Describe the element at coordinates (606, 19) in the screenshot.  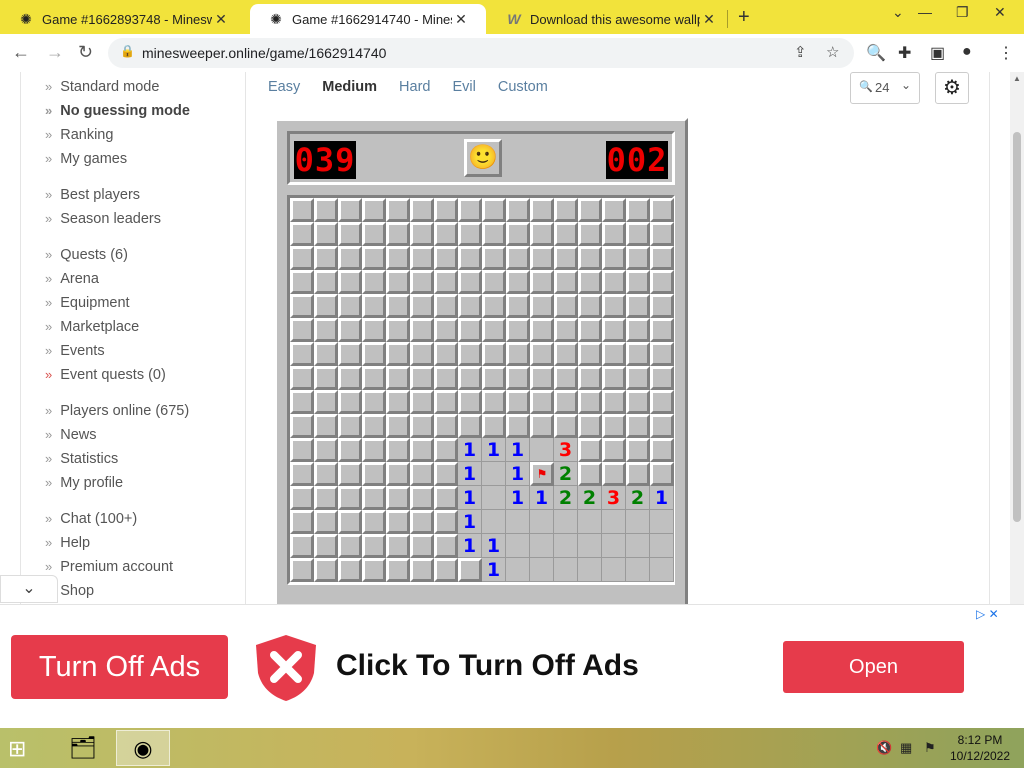
I see `browser-tab-3: W Download this awesome wallpap ✕` at that location.